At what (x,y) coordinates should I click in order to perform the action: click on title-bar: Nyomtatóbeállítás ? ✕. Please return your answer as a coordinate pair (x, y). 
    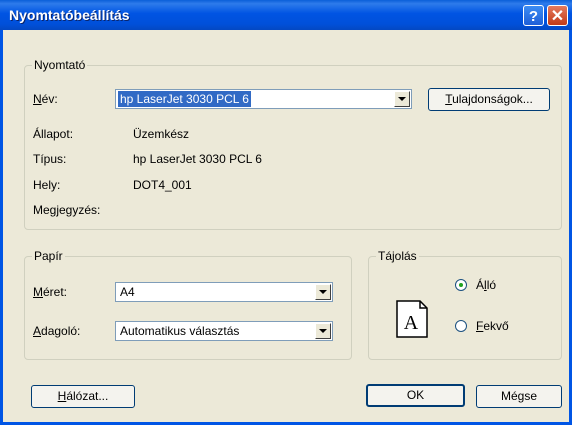
    Looking at the image, I should click on (286, 15).